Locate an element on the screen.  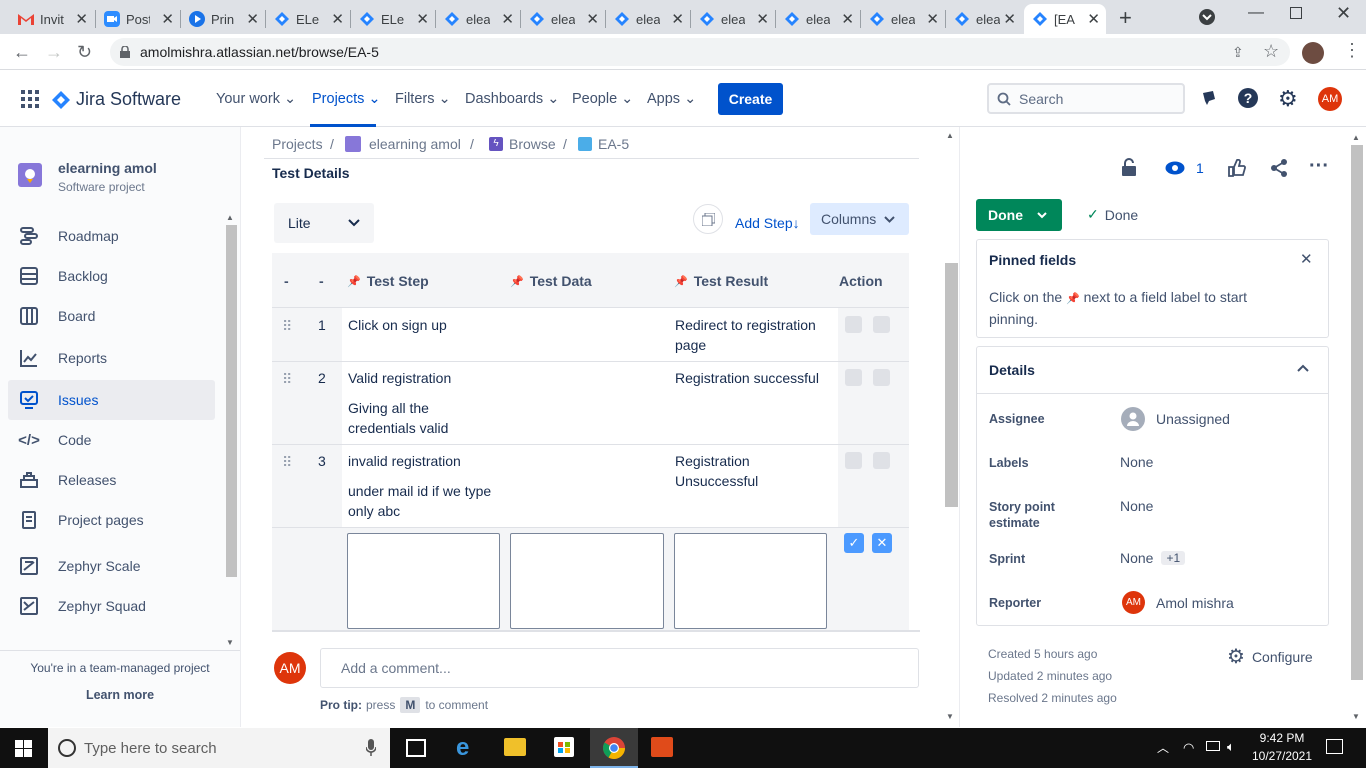
task-view-icon is located at coordinates (416, 748).